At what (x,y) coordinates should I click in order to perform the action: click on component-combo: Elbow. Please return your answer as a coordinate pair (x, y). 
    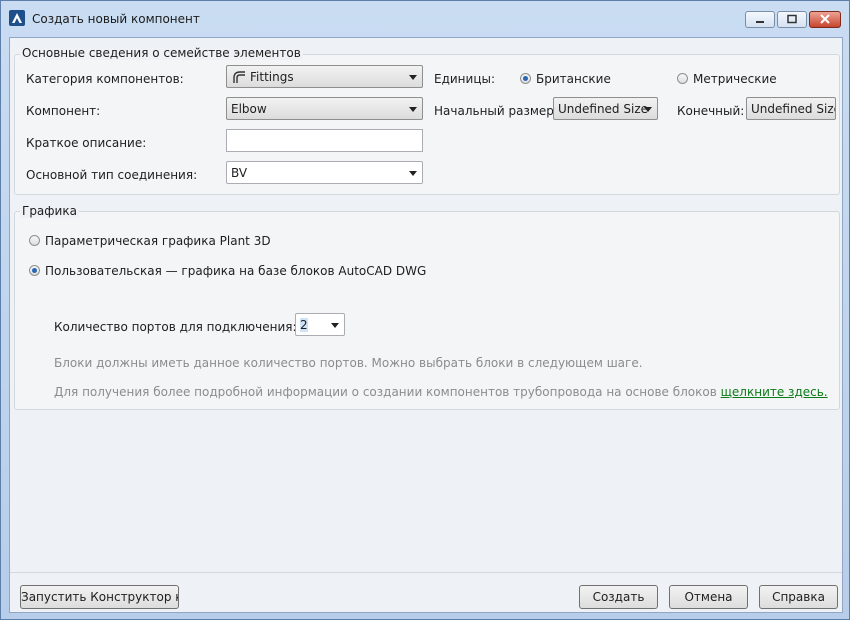
    Looking at the image, I should click on (324, 108).